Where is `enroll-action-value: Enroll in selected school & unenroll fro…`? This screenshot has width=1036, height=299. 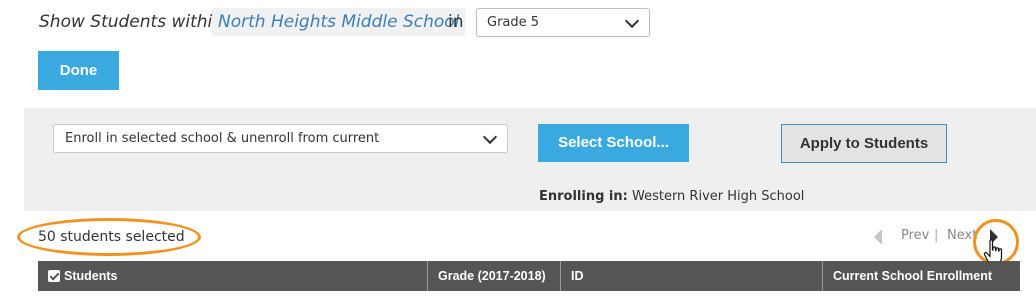
enroll-action-value: Enroll in selected school & unenroll fro… is located at coordinates (222, 138).